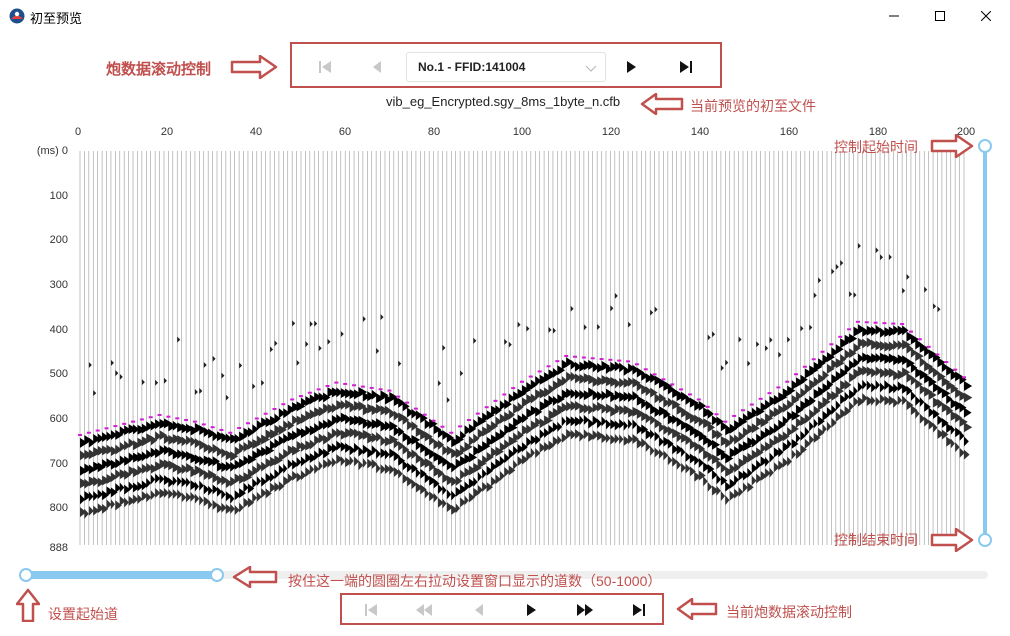 The height and width of the screenshot is (636, 1010). What do you see at coordinates (585, 610) in the screenshot?
I see `fast-forward-button` at bounding box center [585, 610].